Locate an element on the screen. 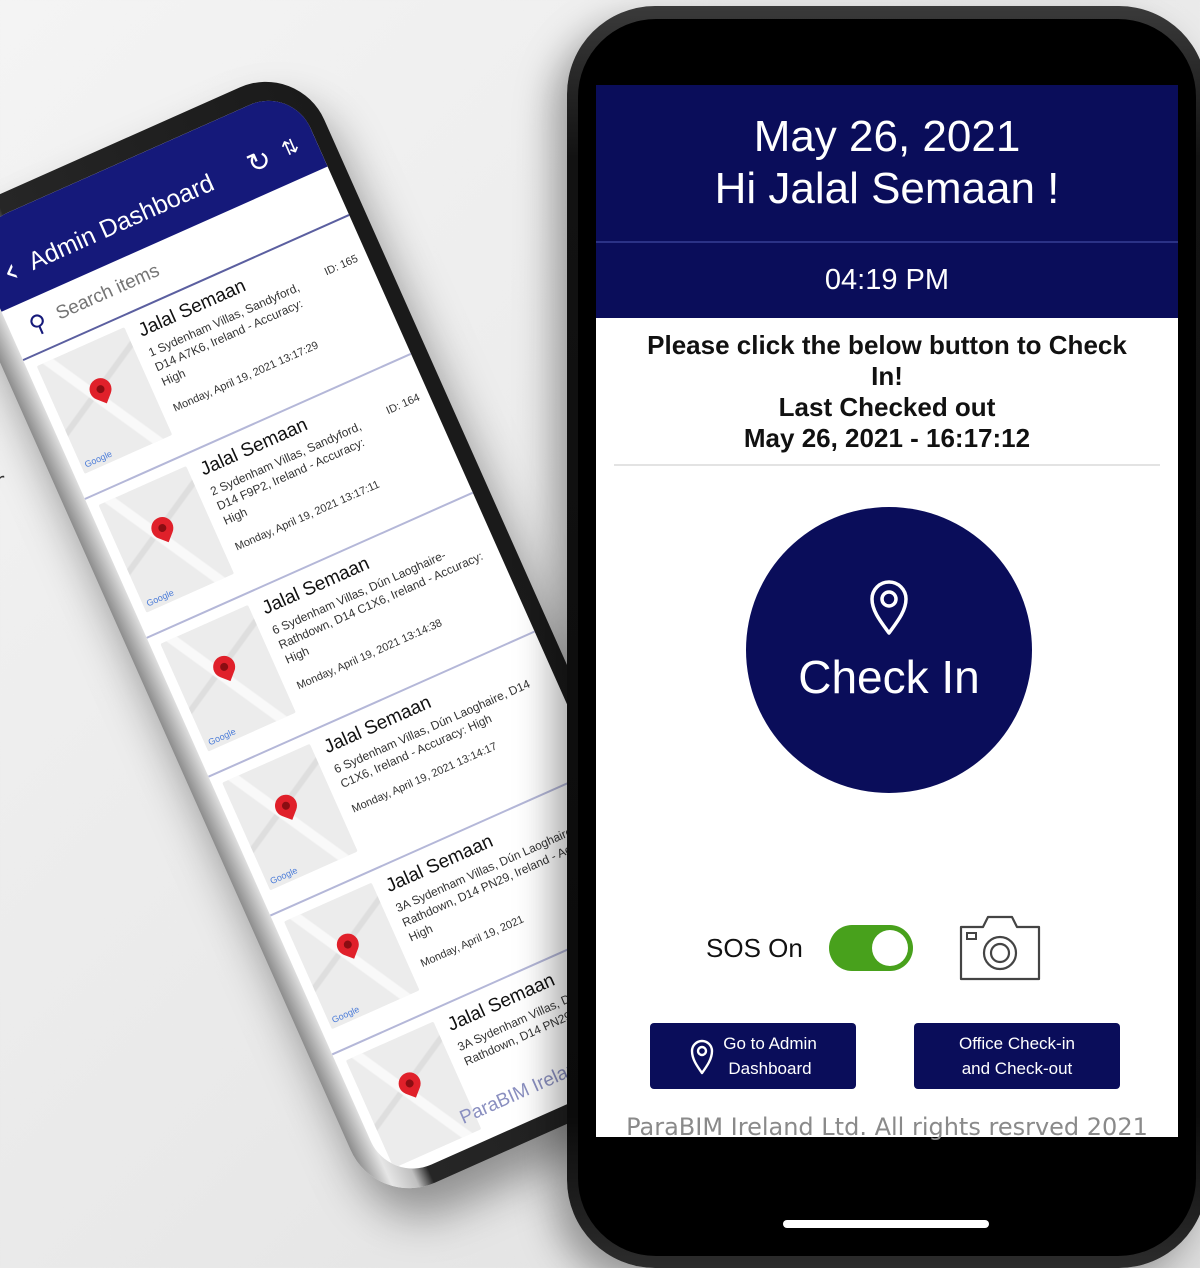 This screenshot has width=1200, height=1268. go-to-admin-dashboard-button: Go to Admin Dashboard is located at coordinates (753, 1056).